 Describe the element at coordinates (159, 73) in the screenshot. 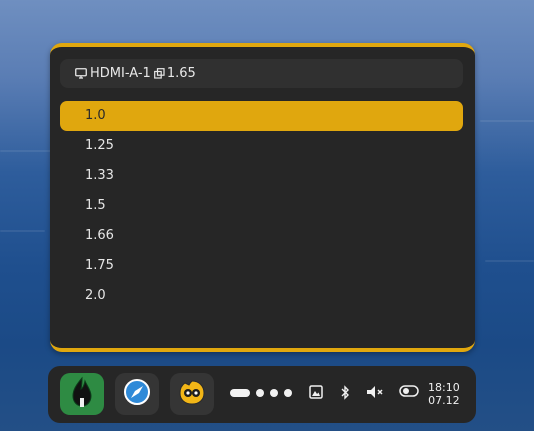

I see `scale-icon` at that location.